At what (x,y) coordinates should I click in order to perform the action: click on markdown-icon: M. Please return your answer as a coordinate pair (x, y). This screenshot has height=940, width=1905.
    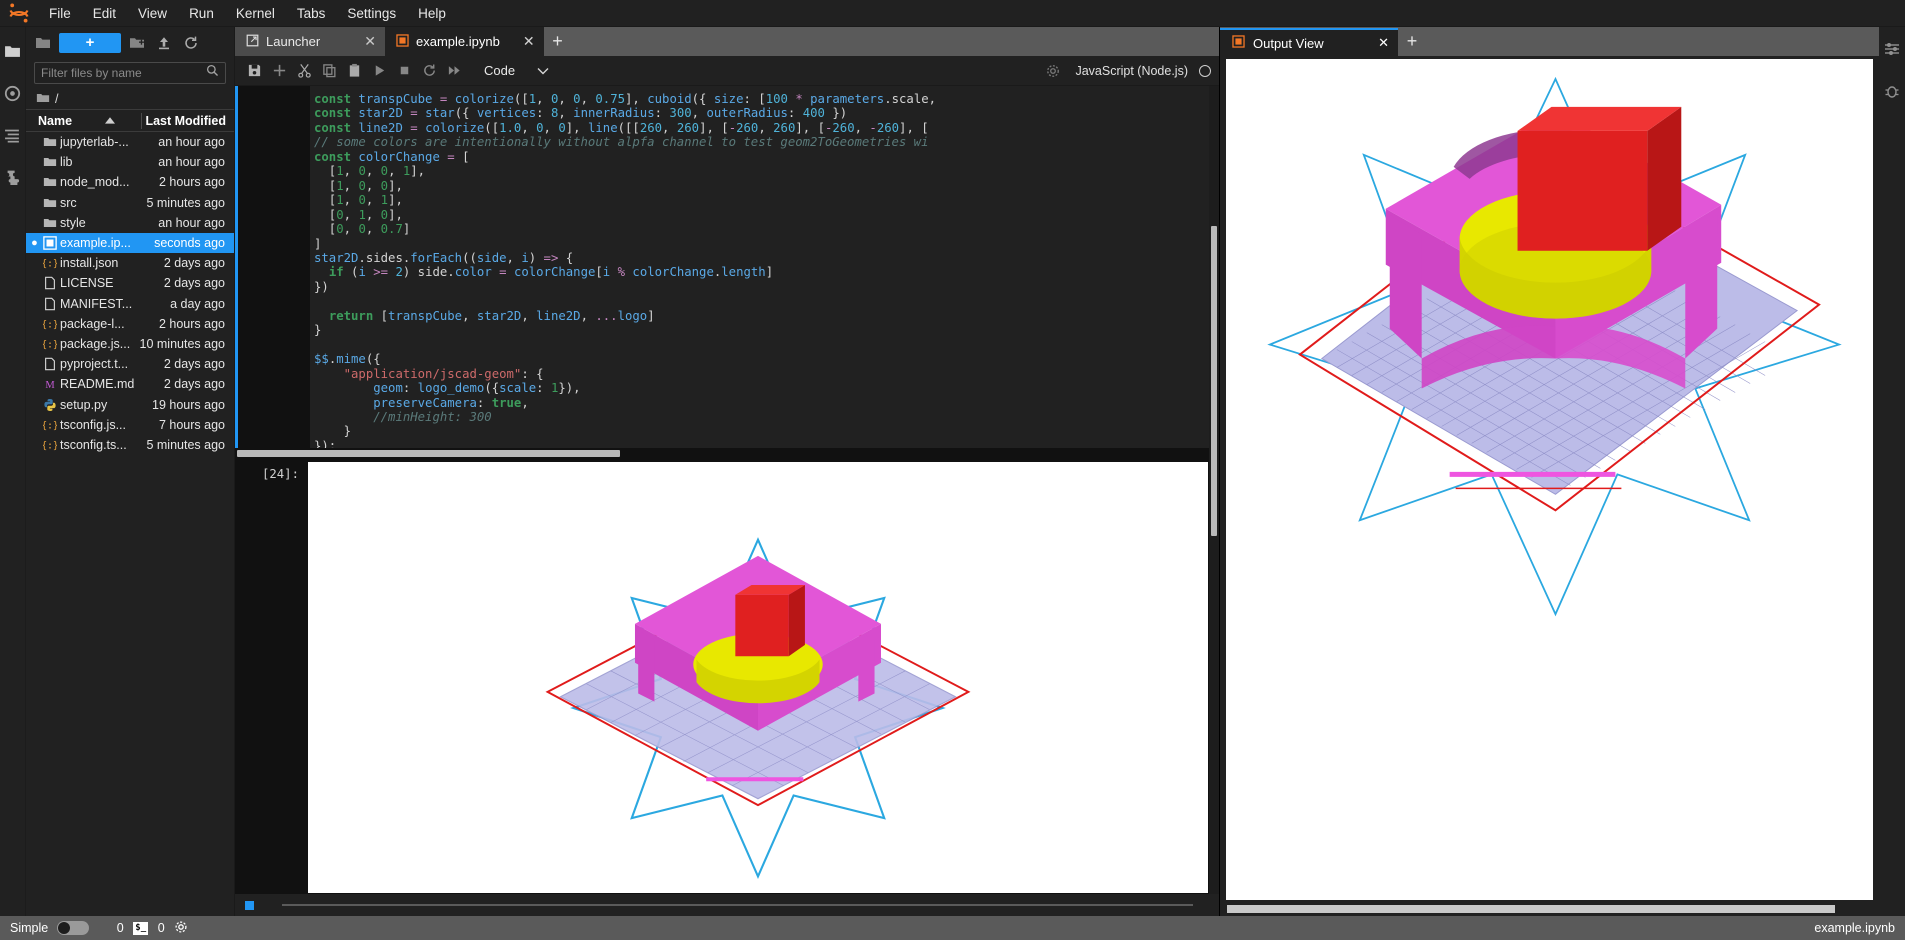
    Looking at the image, I should click on (49, 384).